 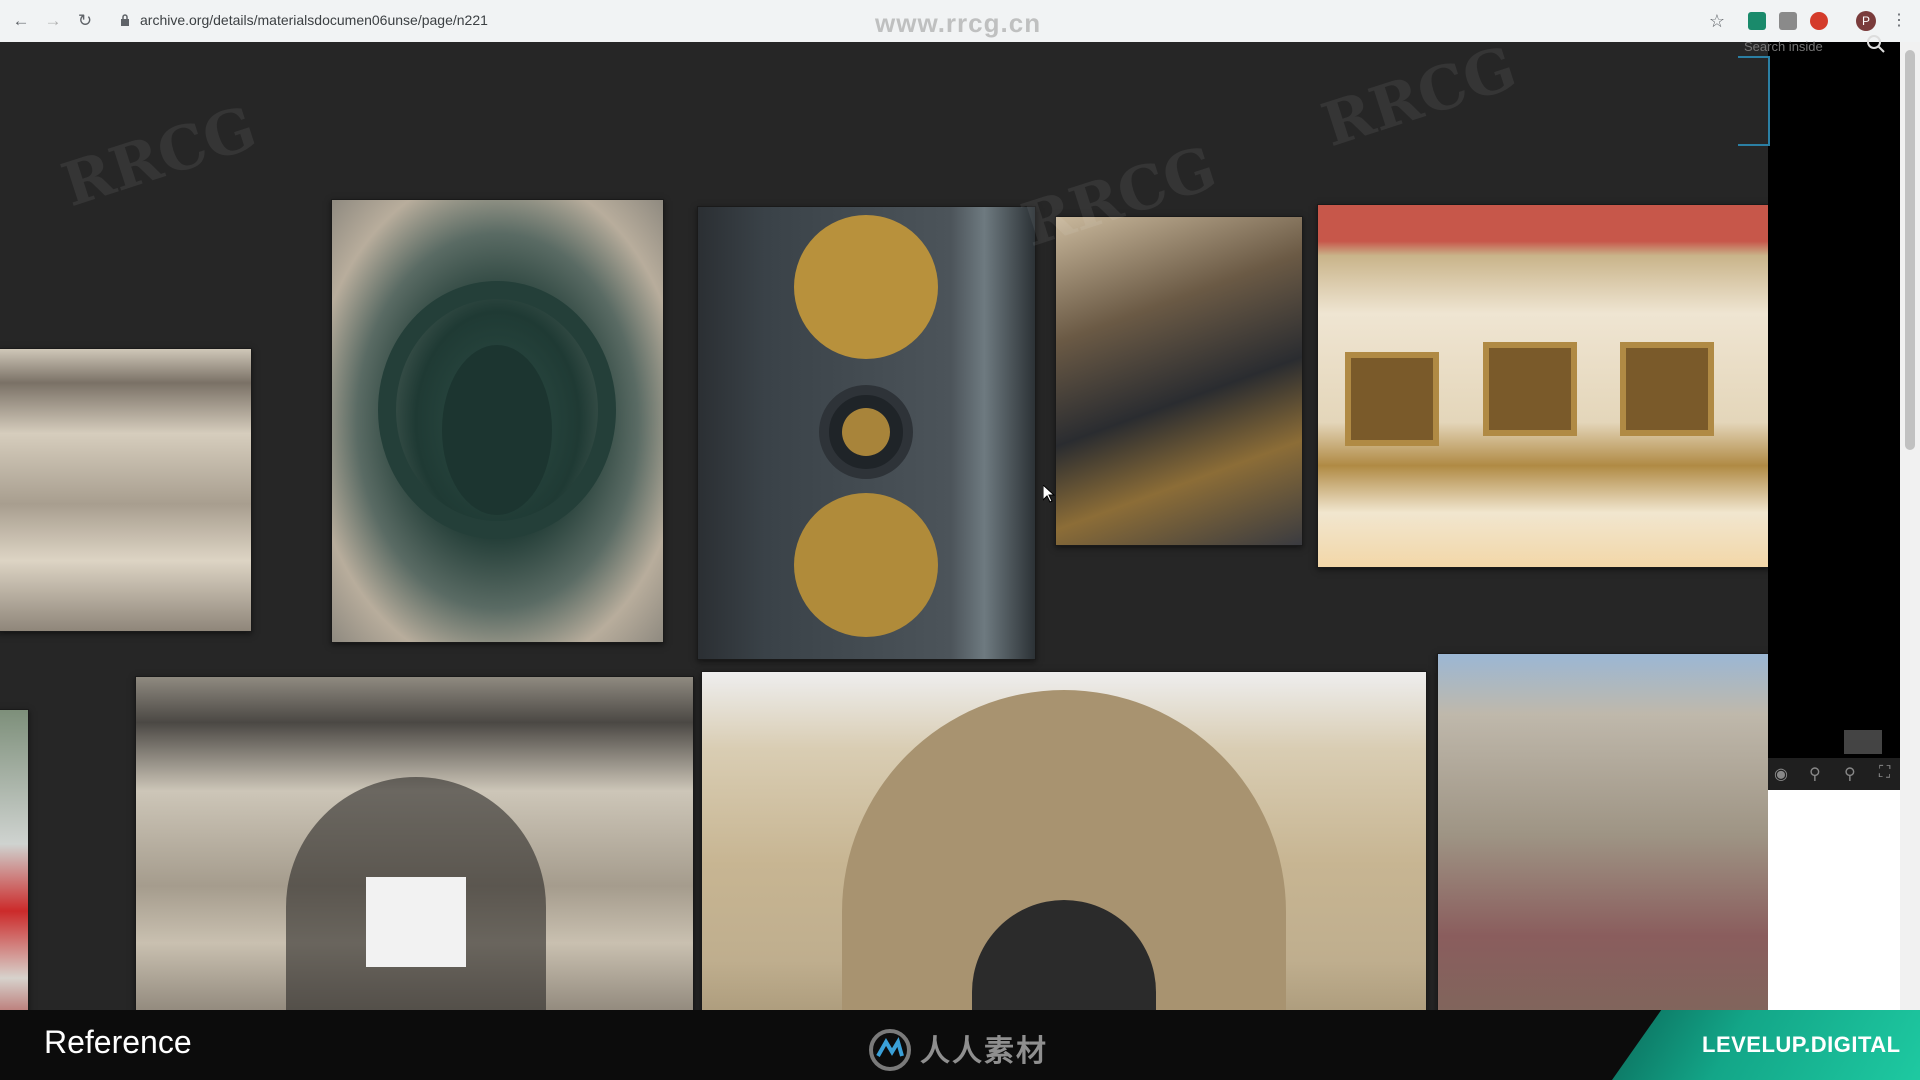 What do you see at coordinates (414, 843) in the screenshot?
I see `photo-balcony-facade` at bounding box center [414, 843].